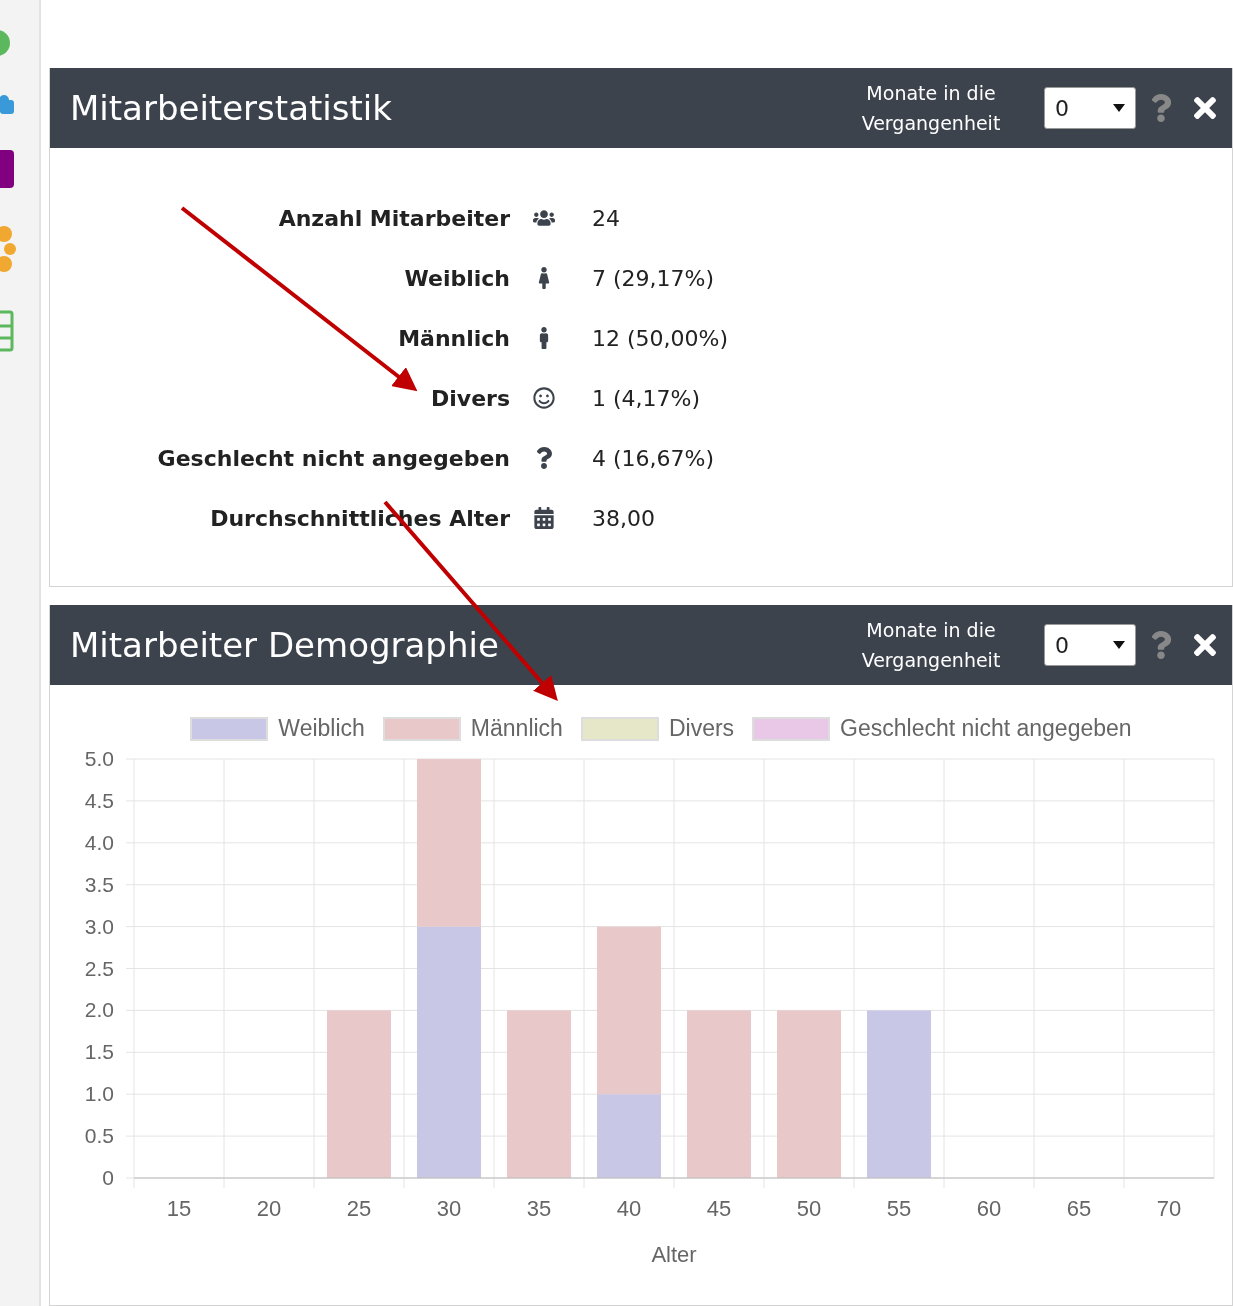 This screenshot has height=1306, width=1233. What do you see at coordinates (653, 278) in the screenshot?
I see `stat-value: 7 (29,17%)` at bounding box center [653, 278].